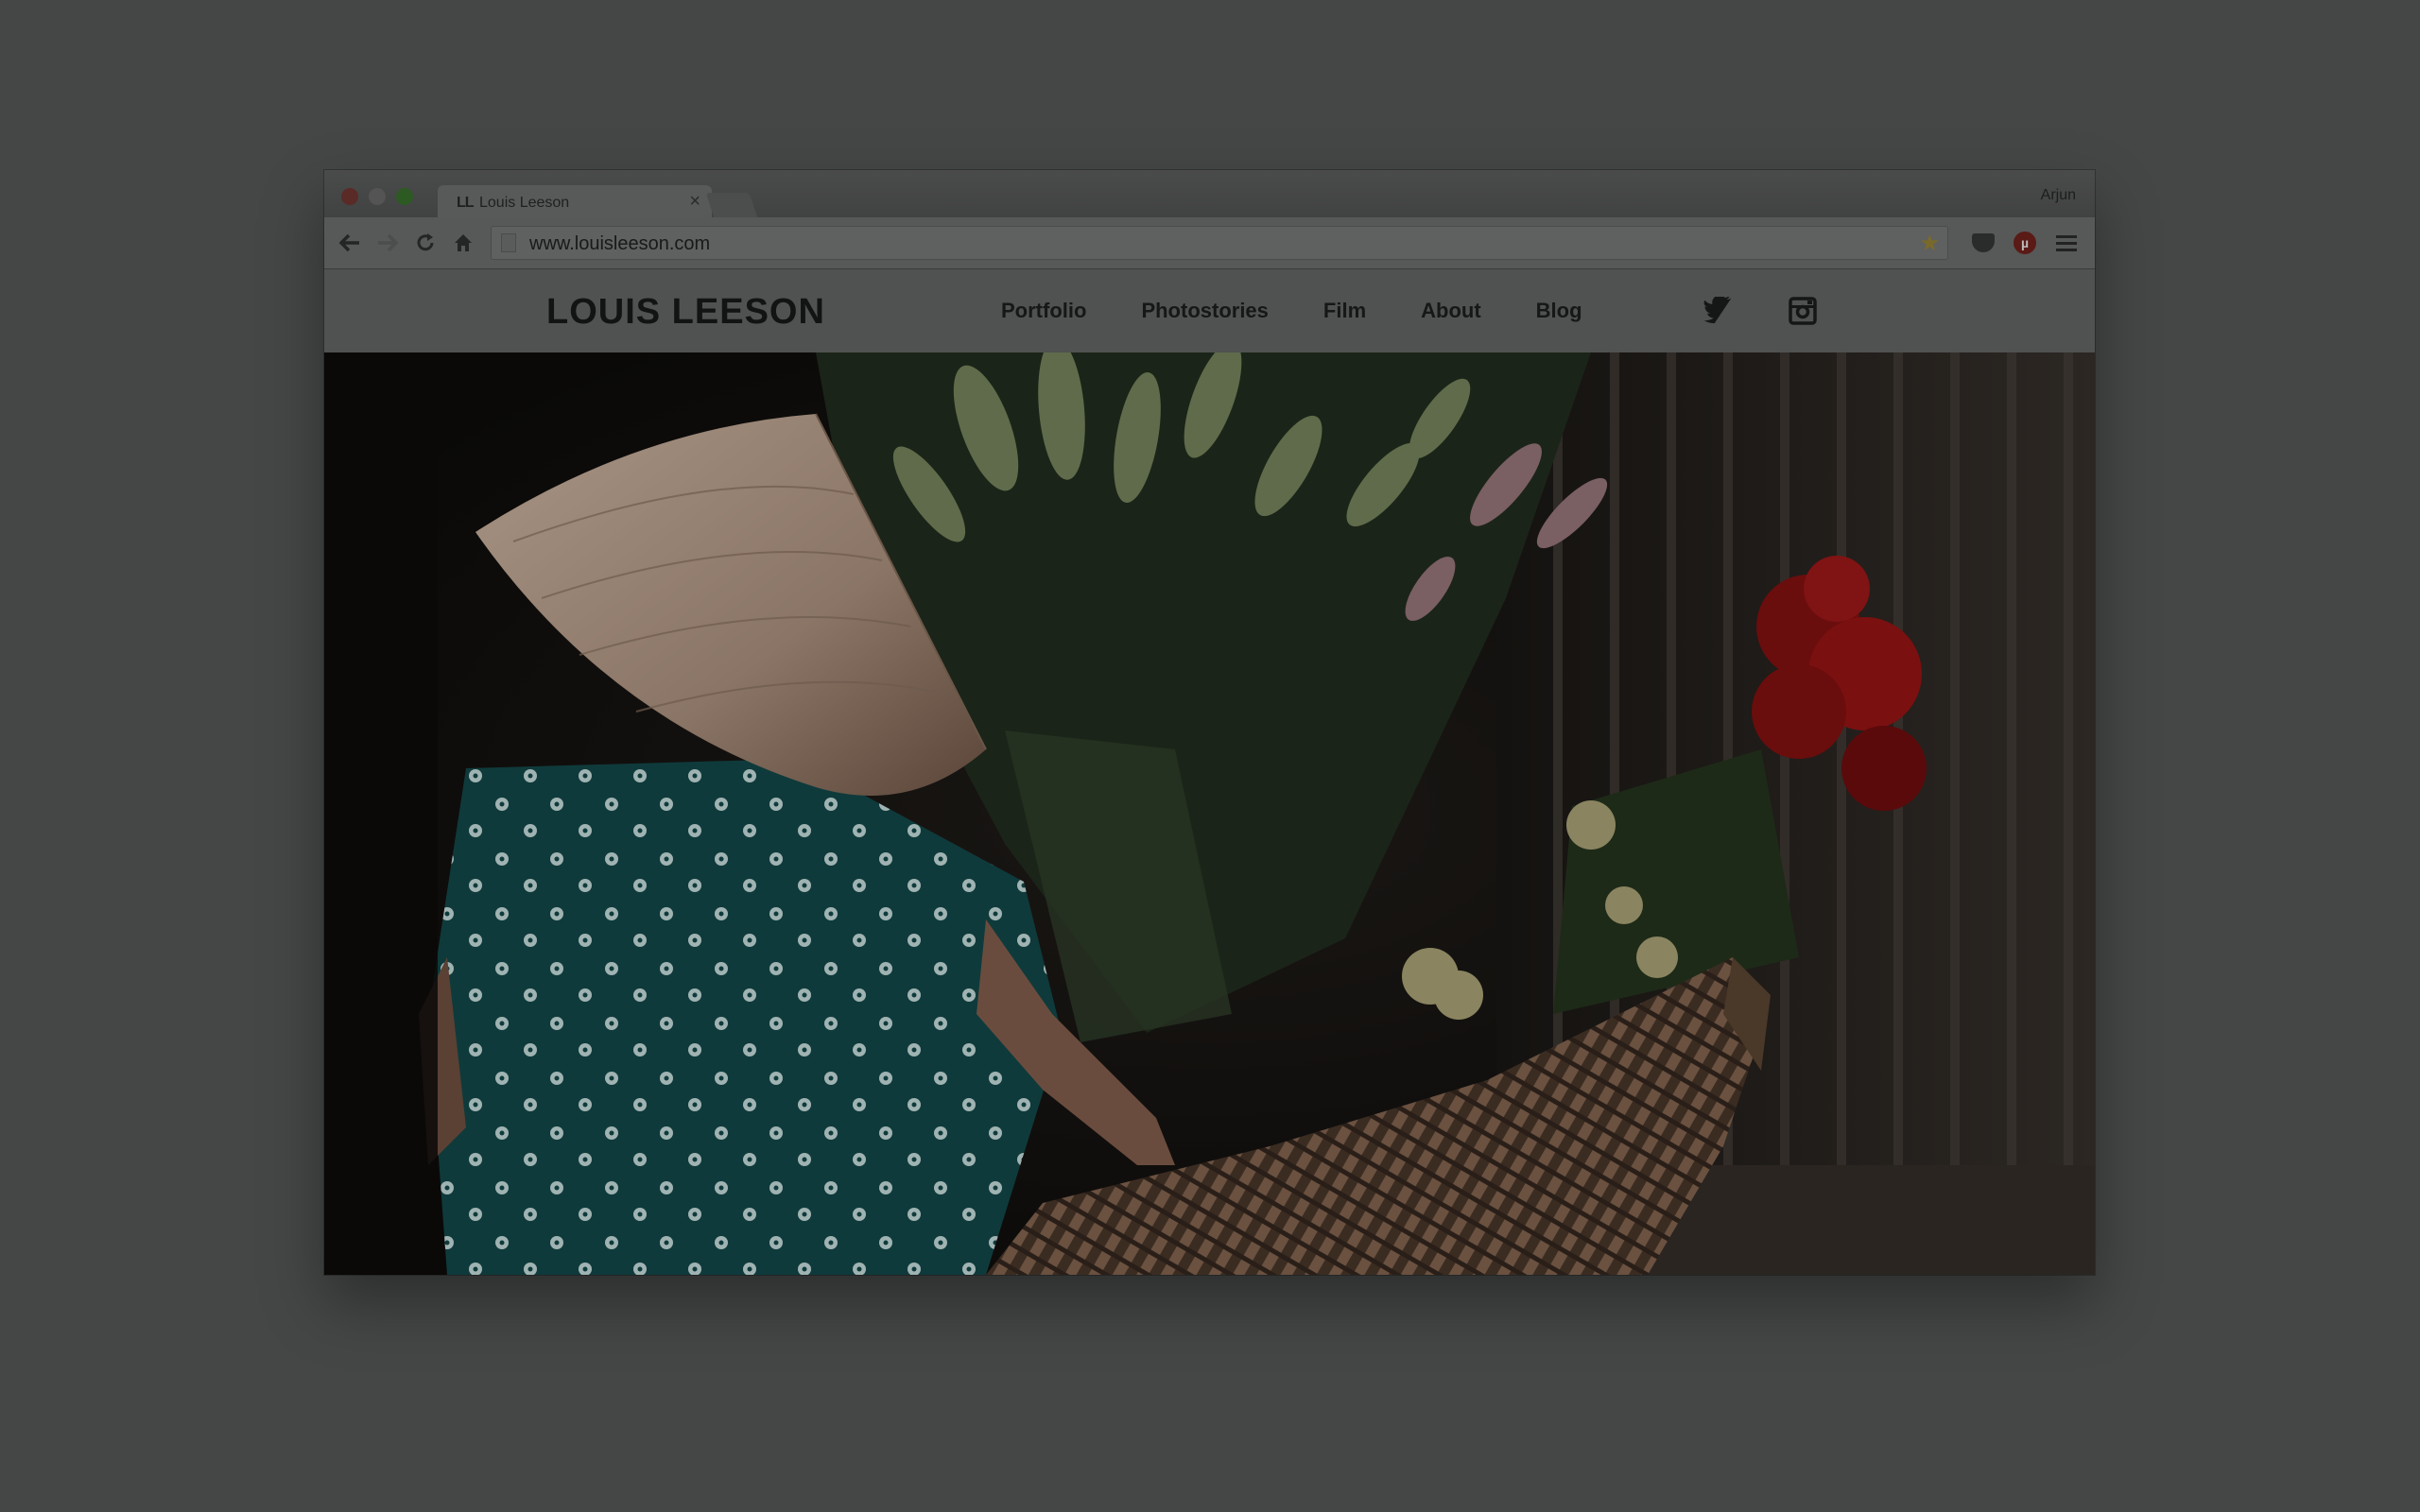 Image resolution: width=2420 pixels, height=1512 pixels. What do you see at coordinates (350, 243) in the screenshot?
I see `back-arrow-icon` at bounding box center [350, 243].